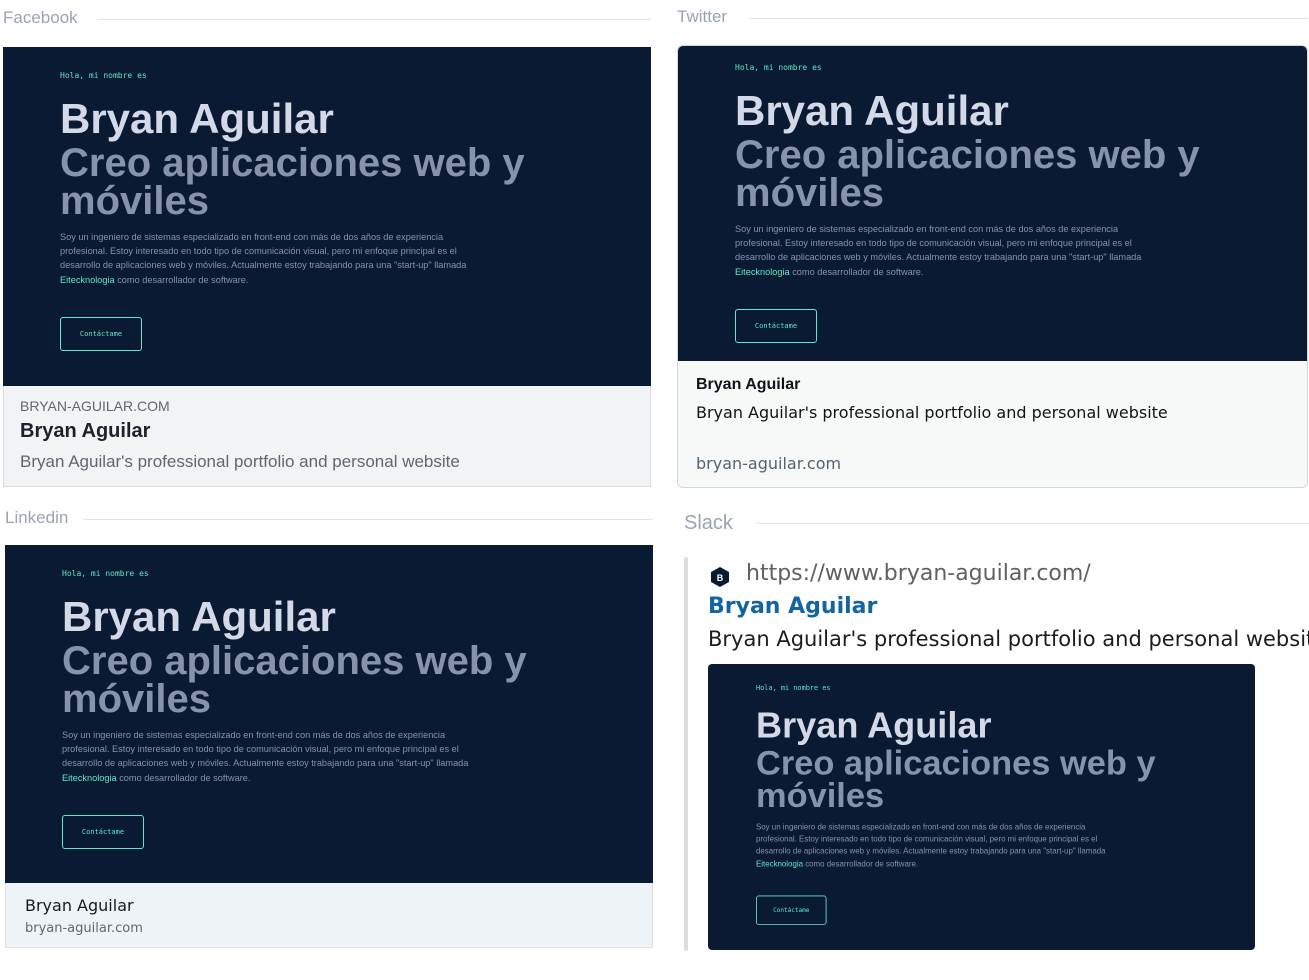 The image size is (1309, 980). What do you see at coordinates (792, 606) in the screenshot?
I see `slack-link-title: Bryan Aguilar` at bounding box center [792, 606].